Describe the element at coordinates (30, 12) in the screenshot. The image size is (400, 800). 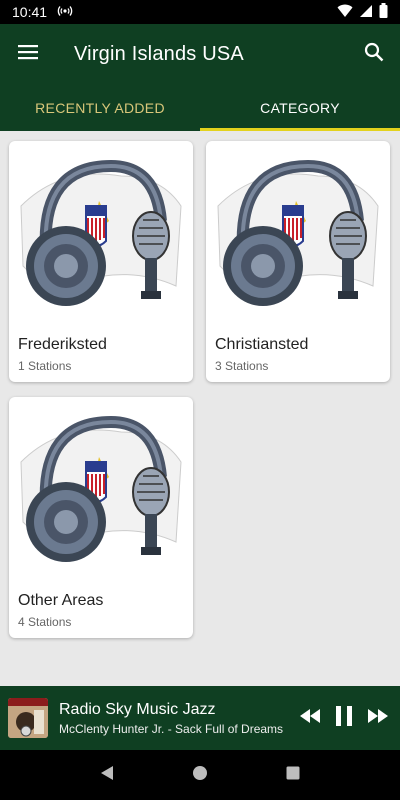
I see `status-time: 10:41` at that location.